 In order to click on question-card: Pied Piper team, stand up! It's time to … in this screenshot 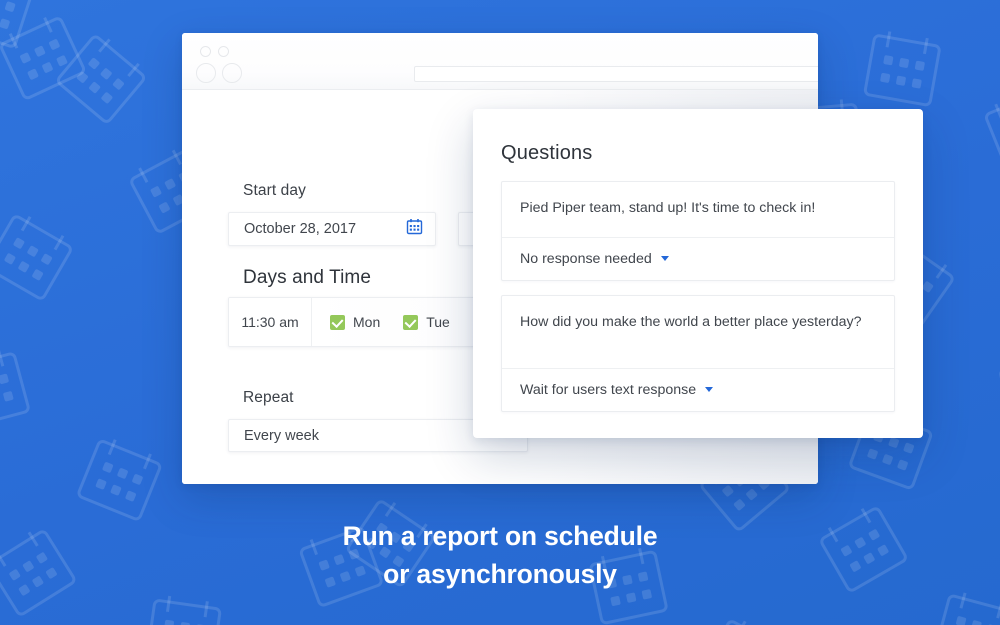, I will do `click(698, 231)`.